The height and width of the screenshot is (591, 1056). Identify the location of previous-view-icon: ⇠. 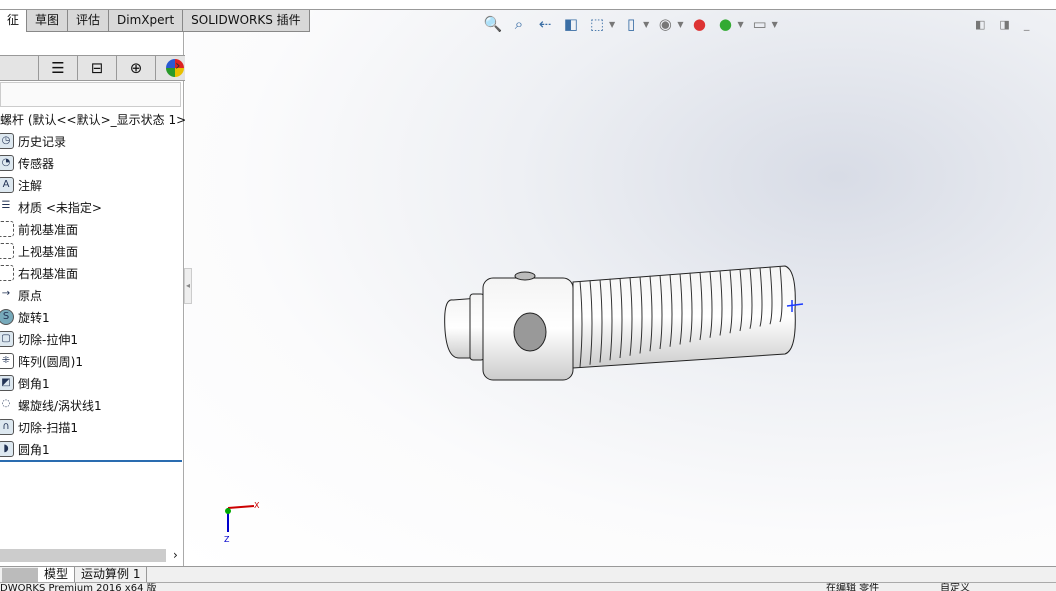
(545, 24).